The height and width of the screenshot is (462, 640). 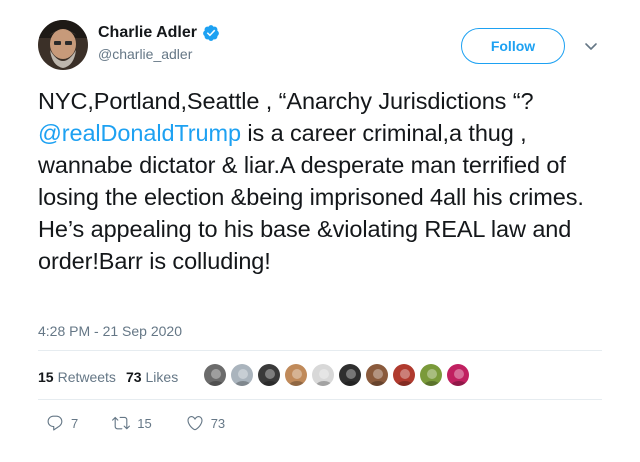 I want to click on verified-badge-icon, so click(x=211, y=33).